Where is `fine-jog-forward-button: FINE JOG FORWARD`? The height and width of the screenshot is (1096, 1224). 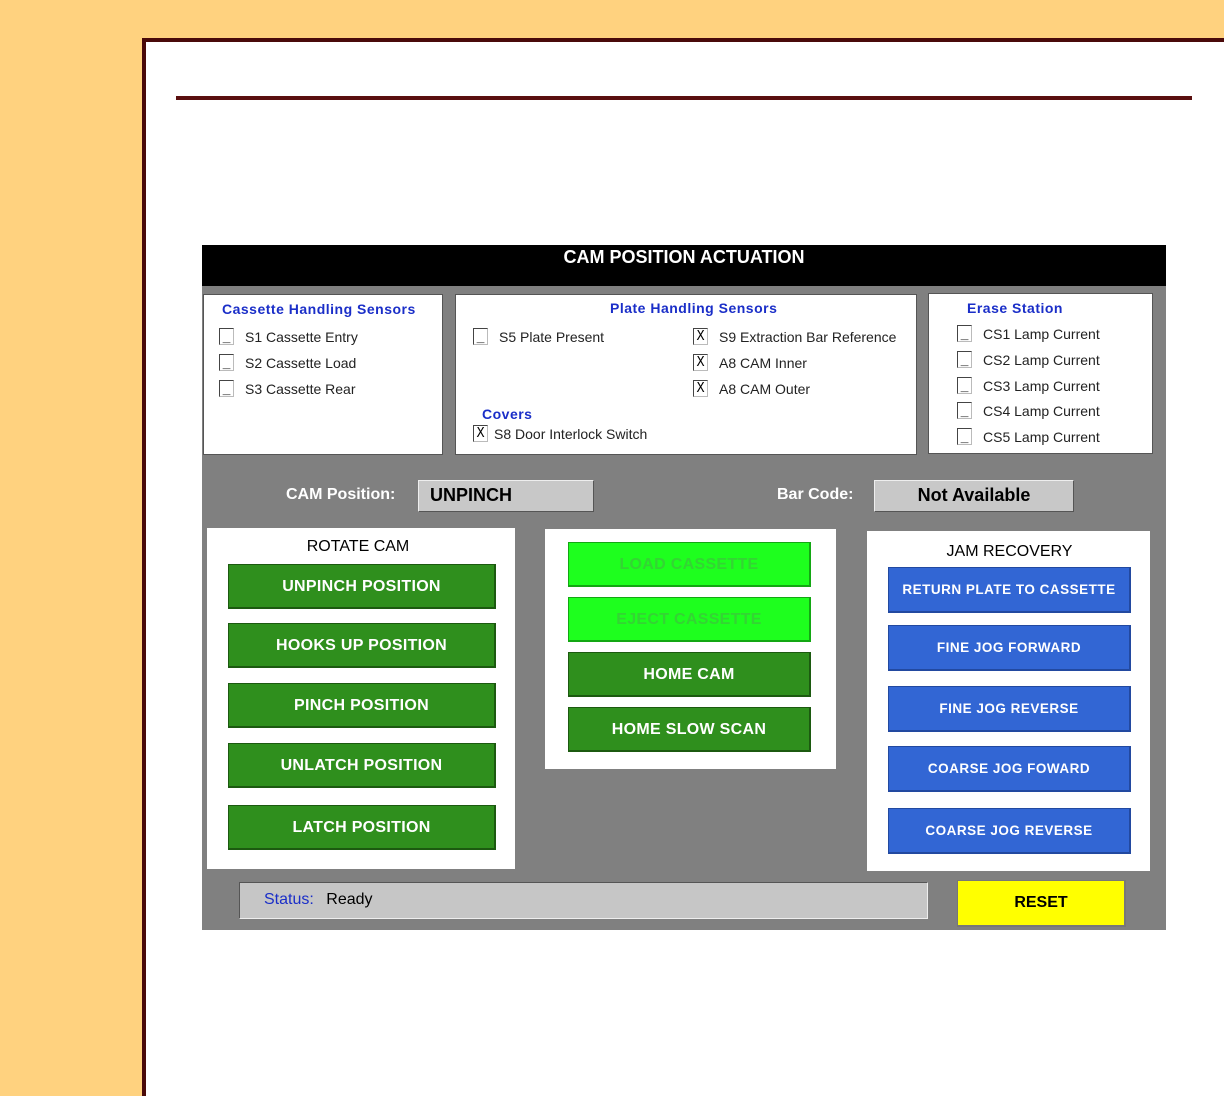 fine-jog-forward-button: FINE JOG FORWARD is located at coordinates (1009, 648).